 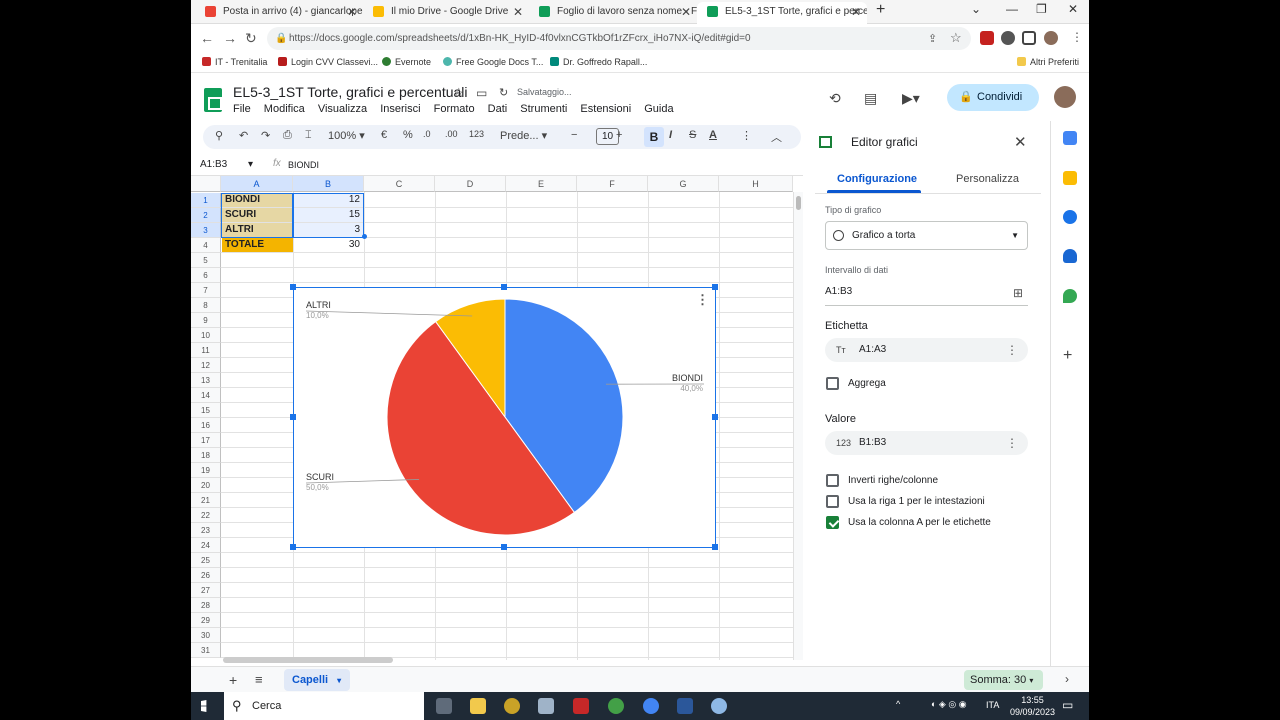 I want to click on contacts-app-icon, so click(x=1070, y=256).